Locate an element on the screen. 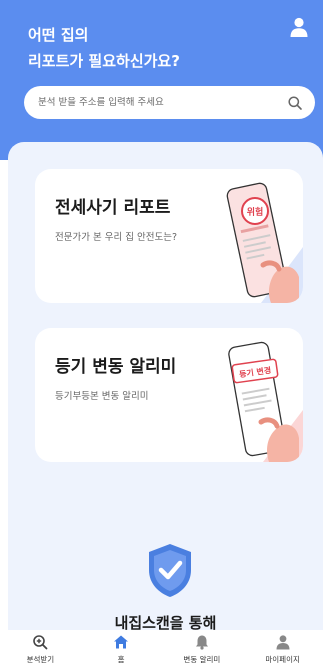 The width and height of the screenshot is (323, 668). tab-alerts: 변동 알리미 is located at coordinates (202, 649).